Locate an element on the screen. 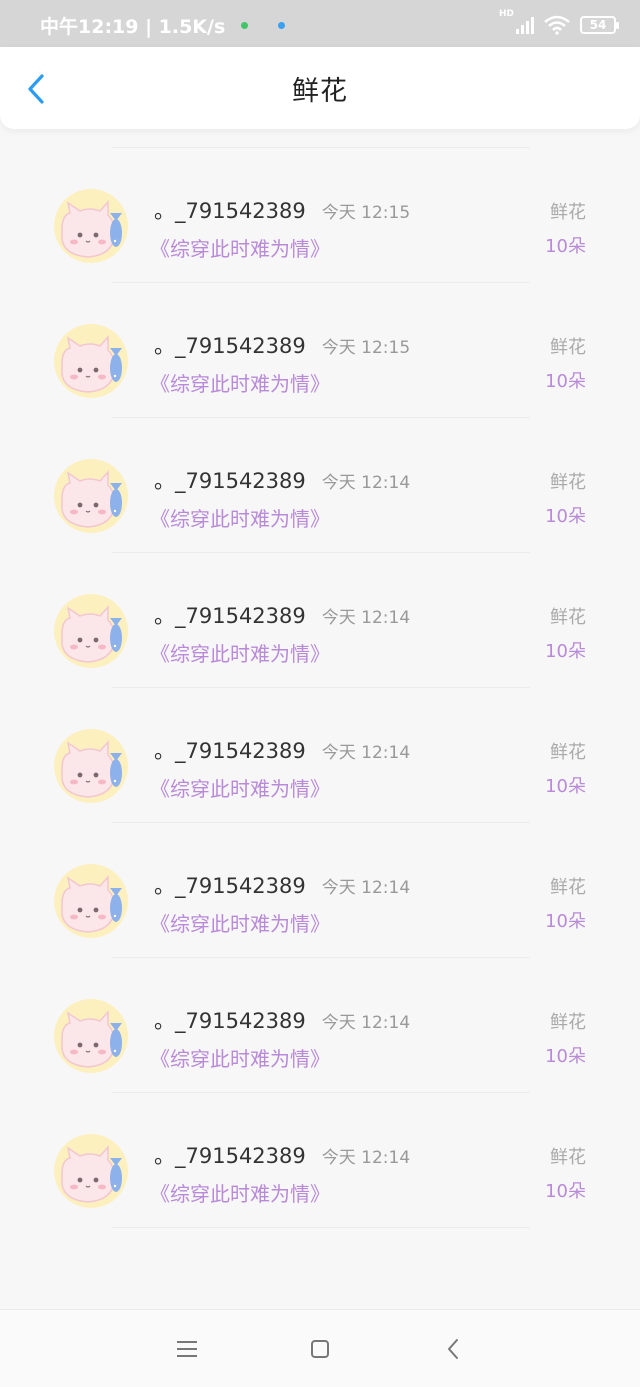  blue-dot-icon is located at coordinates (282, 25).